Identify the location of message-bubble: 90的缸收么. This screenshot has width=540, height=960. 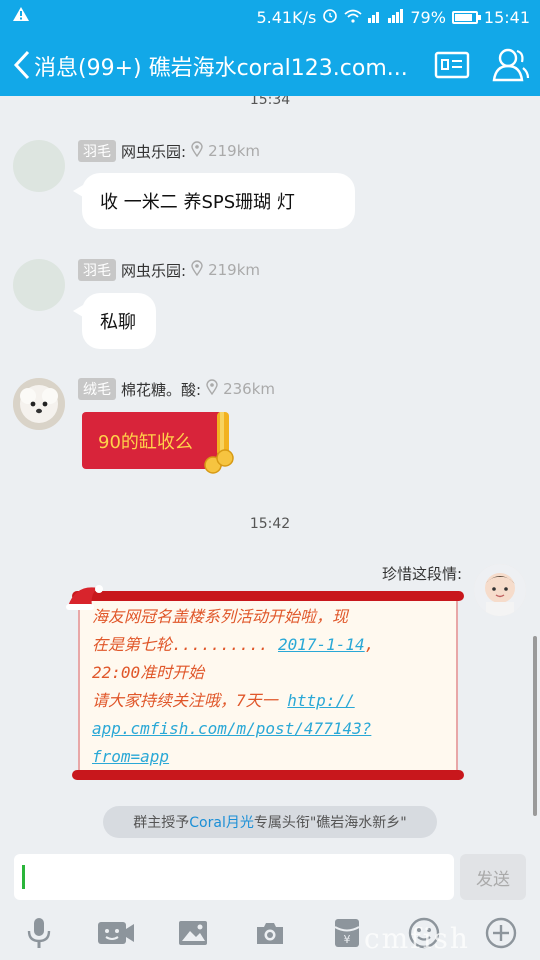
(152, 440).